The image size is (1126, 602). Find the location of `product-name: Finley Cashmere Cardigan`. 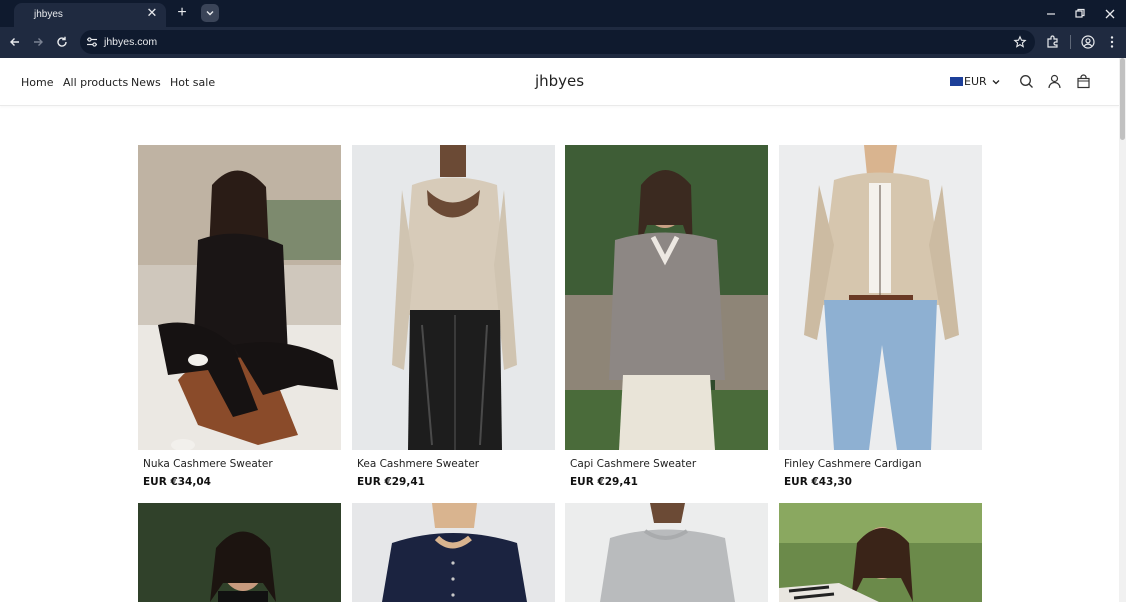

product-name: Finley Cashmere Cardigan is located at coordinates (852, 464).